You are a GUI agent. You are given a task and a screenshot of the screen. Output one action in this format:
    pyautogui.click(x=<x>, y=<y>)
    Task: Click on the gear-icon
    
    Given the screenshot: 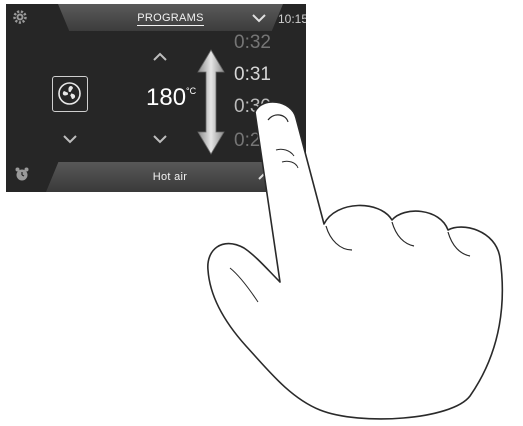 What is the action you would take?
    pyautogui.click(x=20, y=17)
    